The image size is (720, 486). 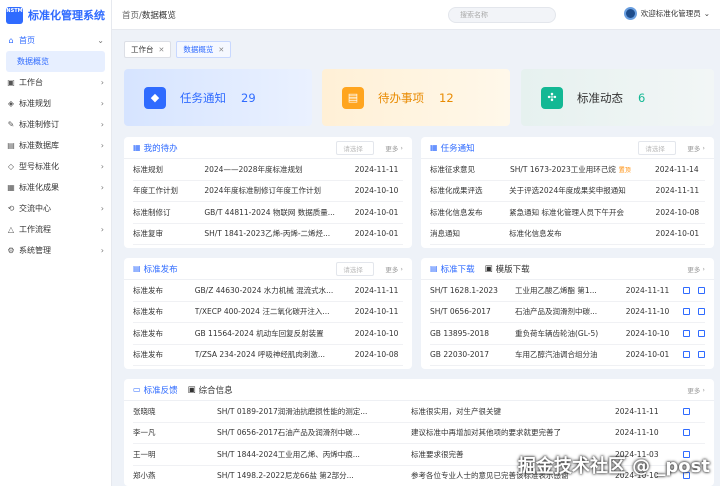 What do you see at coordinates (567, 334) in the screenshot?
I see `table-row: GB 13895-2018 重负荷车辆齿轮油(GL-5) 2024-10-10` at bounding box center [567, 334].